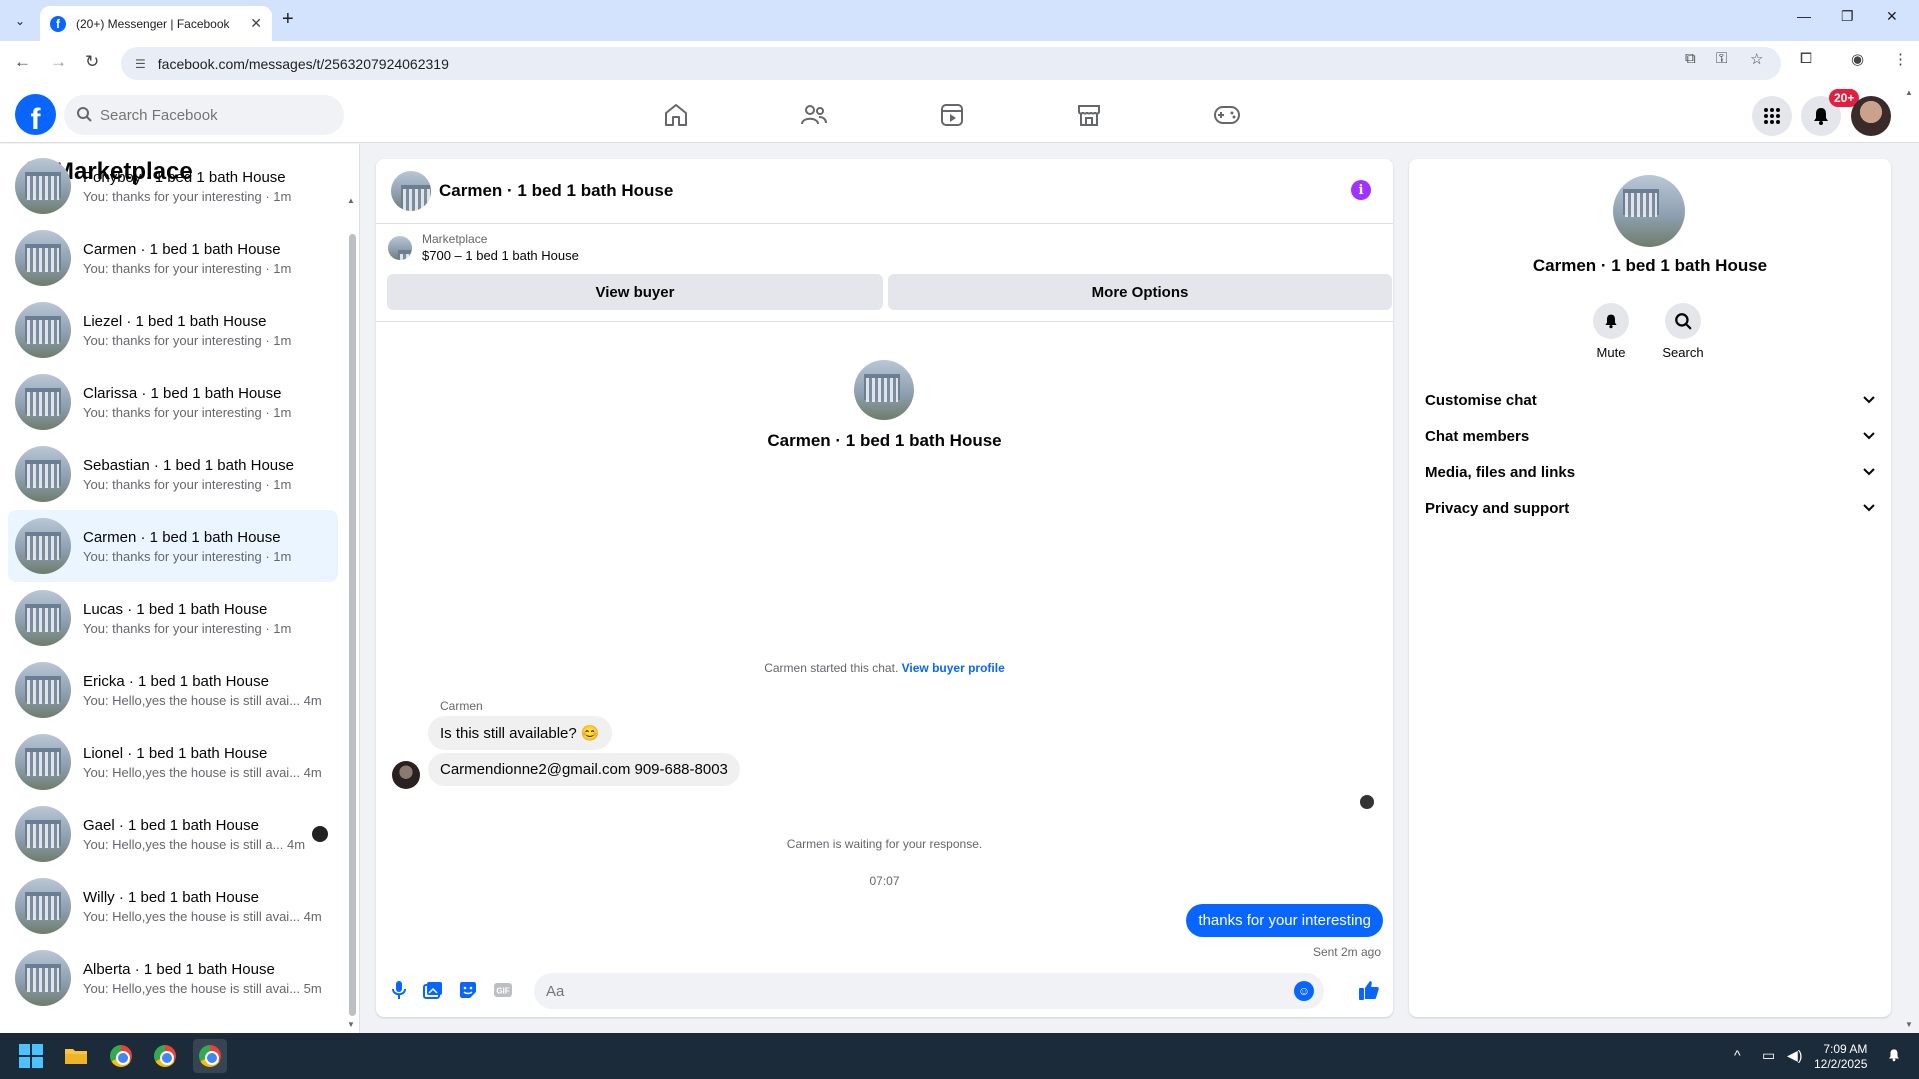  Describe the element at coordinates (556, 191) in the screenshot. I see `chat-title: Carmen · 1 bed 1 bath House` at that location.